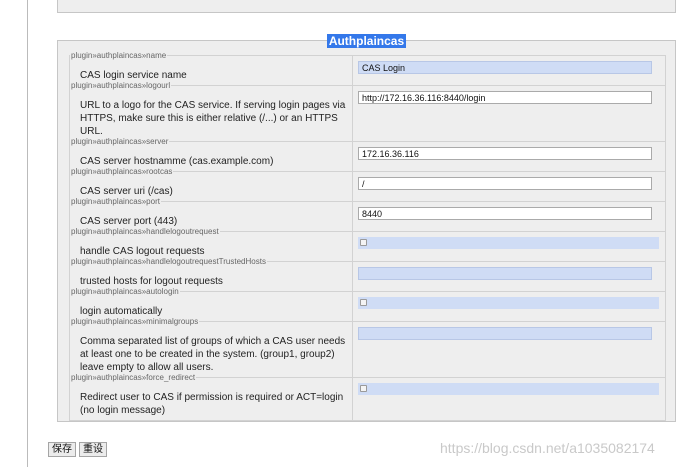 This screenshot has width=692, height=467. I want to click on setting-key: plugin»authplaincas»minimalgroups, so click(135, 321).